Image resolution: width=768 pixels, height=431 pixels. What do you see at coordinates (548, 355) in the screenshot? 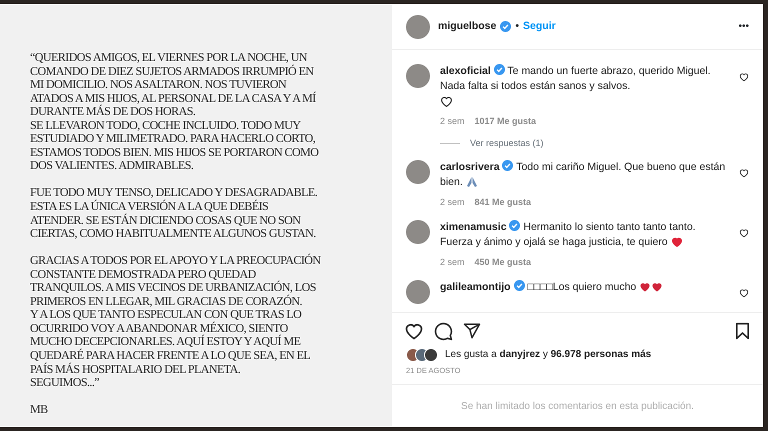
I see `likes-text: Les gusta a danyjrez y 96.978 personas más` at bounding box center [548, 355].